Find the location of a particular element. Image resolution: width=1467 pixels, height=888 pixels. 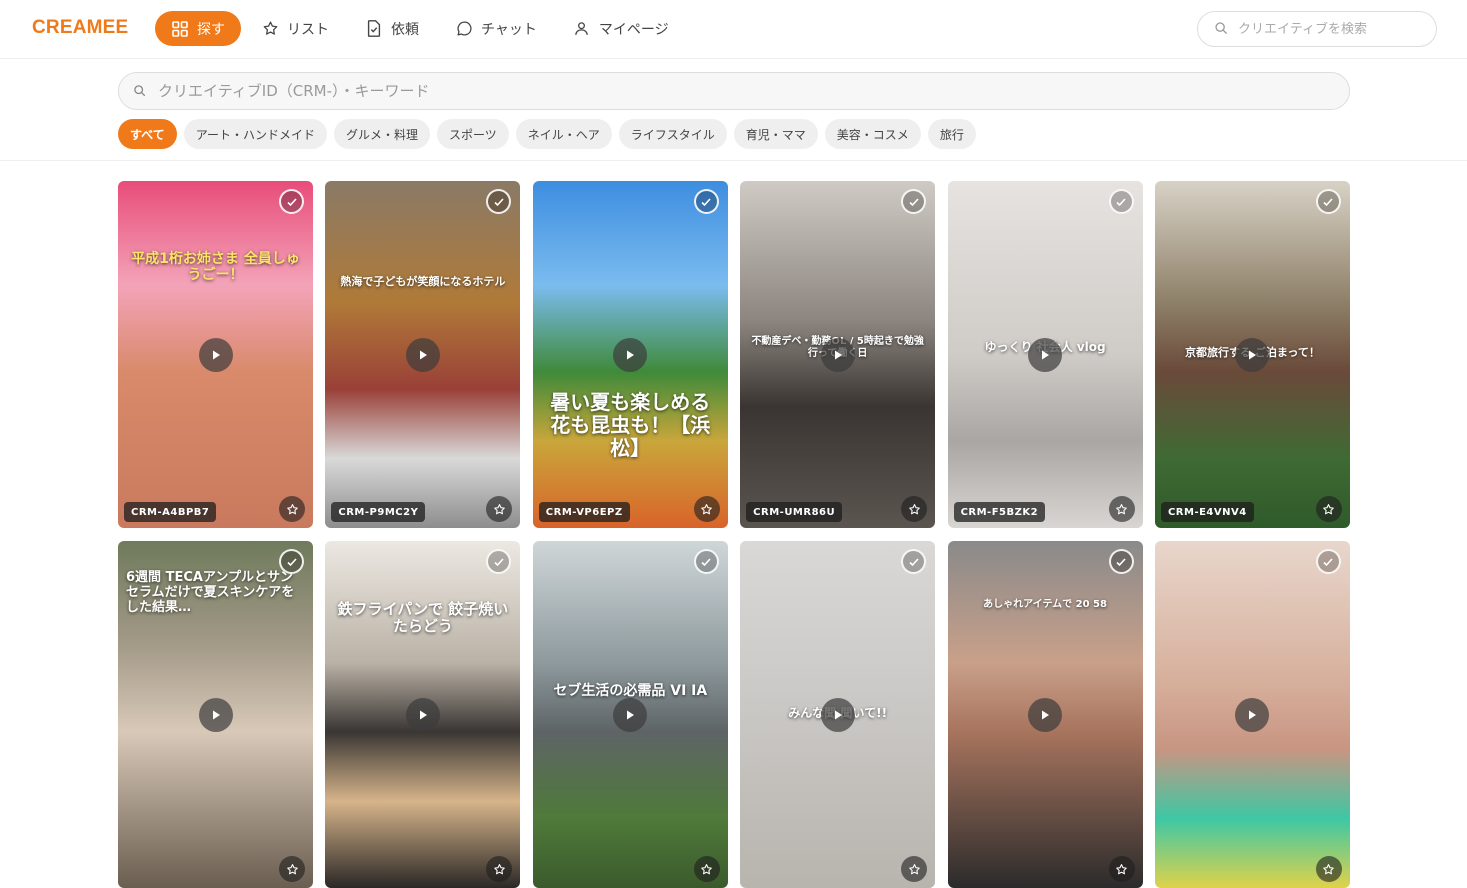

nav-item-list: リスト is located at coordinates (295, 28).